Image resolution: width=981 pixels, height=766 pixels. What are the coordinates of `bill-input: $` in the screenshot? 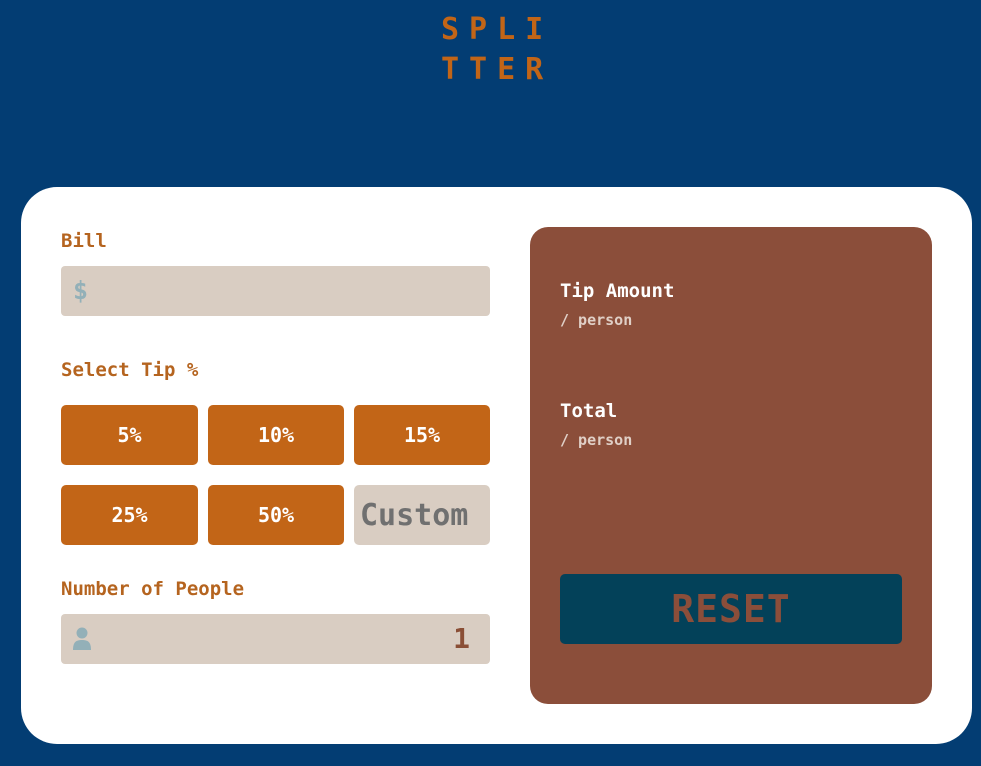 It's located at (275, 291).